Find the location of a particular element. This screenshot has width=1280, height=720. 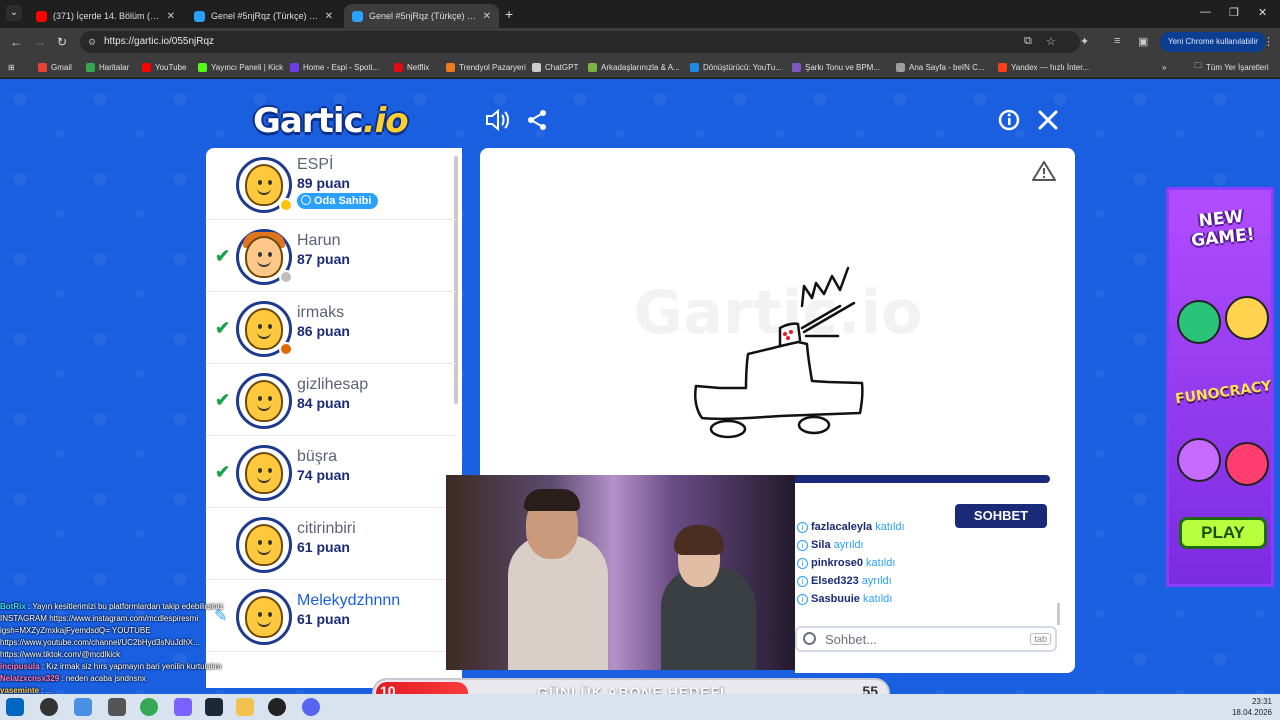

player-row: ✔ irmaks 86 puan is located at coordinates (331, 328).